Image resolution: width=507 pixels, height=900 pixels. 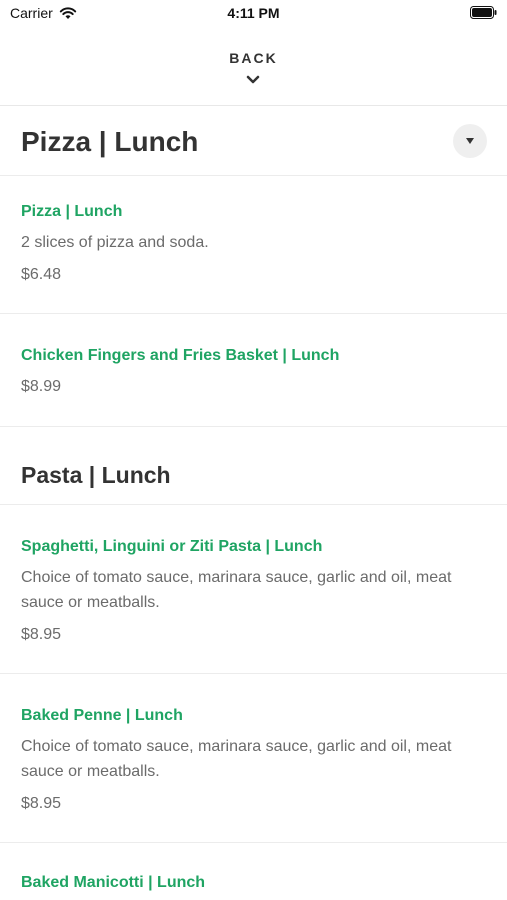 I want to click on back-button: BACK, so click(x=253, y=68).